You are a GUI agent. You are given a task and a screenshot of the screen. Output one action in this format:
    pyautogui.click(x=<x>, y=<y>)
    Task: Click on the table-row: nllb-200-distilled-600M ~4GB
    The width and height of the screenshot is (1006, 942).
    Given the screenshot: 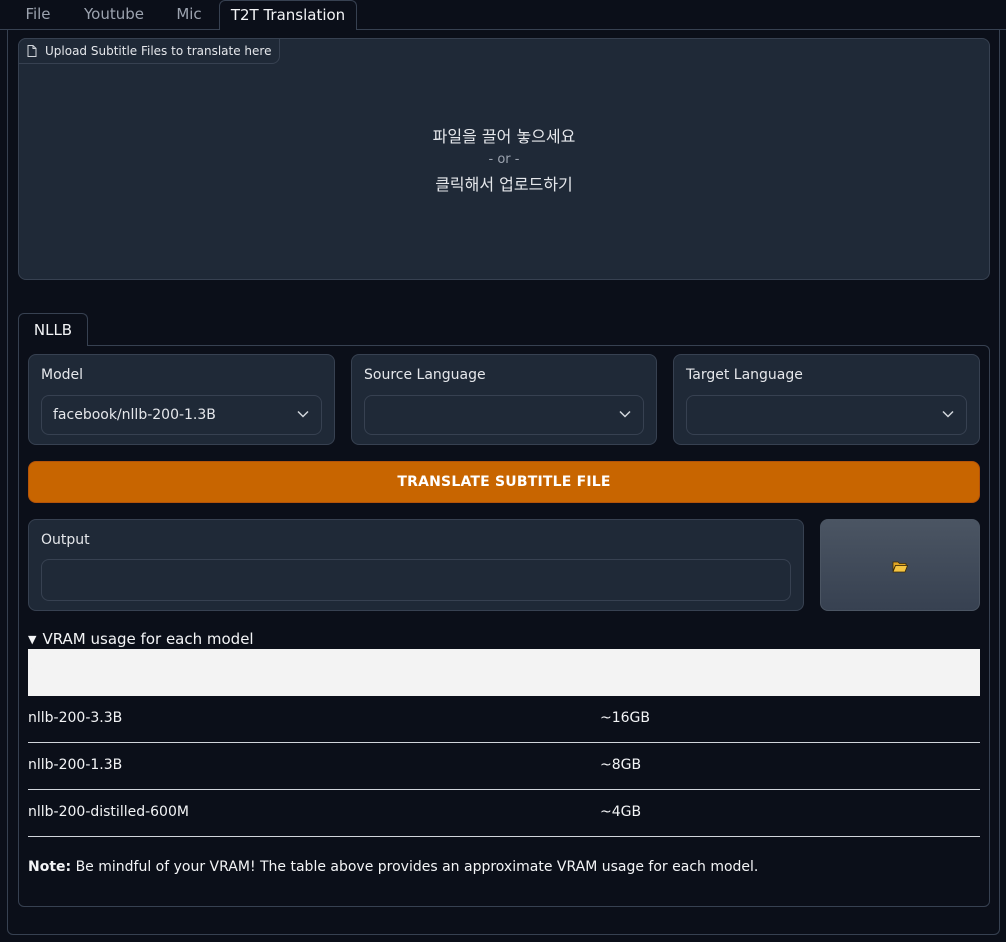 What is the action you would take?
    pyautogui.click(x=504, y=813)
    